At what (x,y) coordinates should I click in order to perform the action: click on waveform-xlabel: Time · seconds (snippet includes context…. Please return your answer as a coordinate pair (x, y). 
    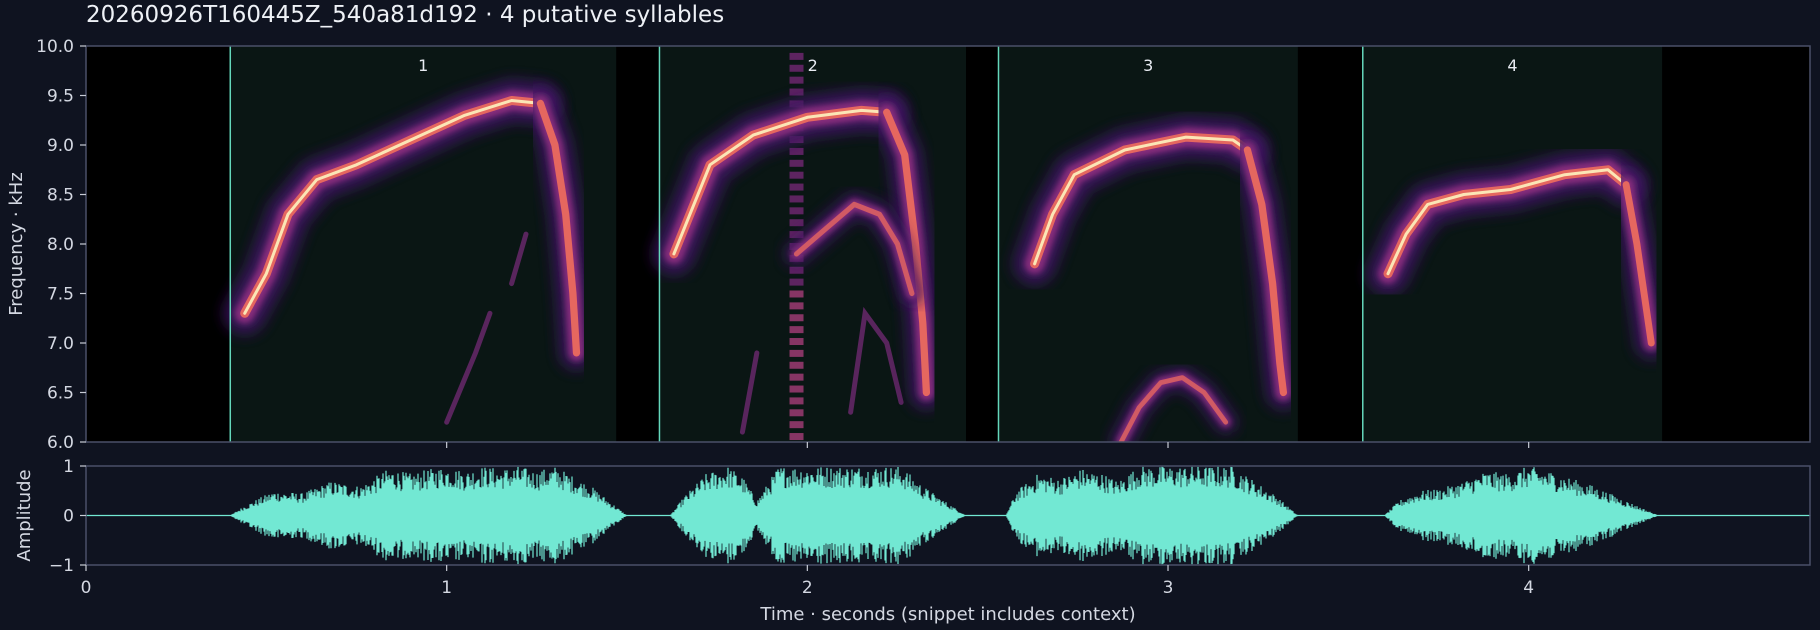
    Looking at the image, I should click on (947, 614).